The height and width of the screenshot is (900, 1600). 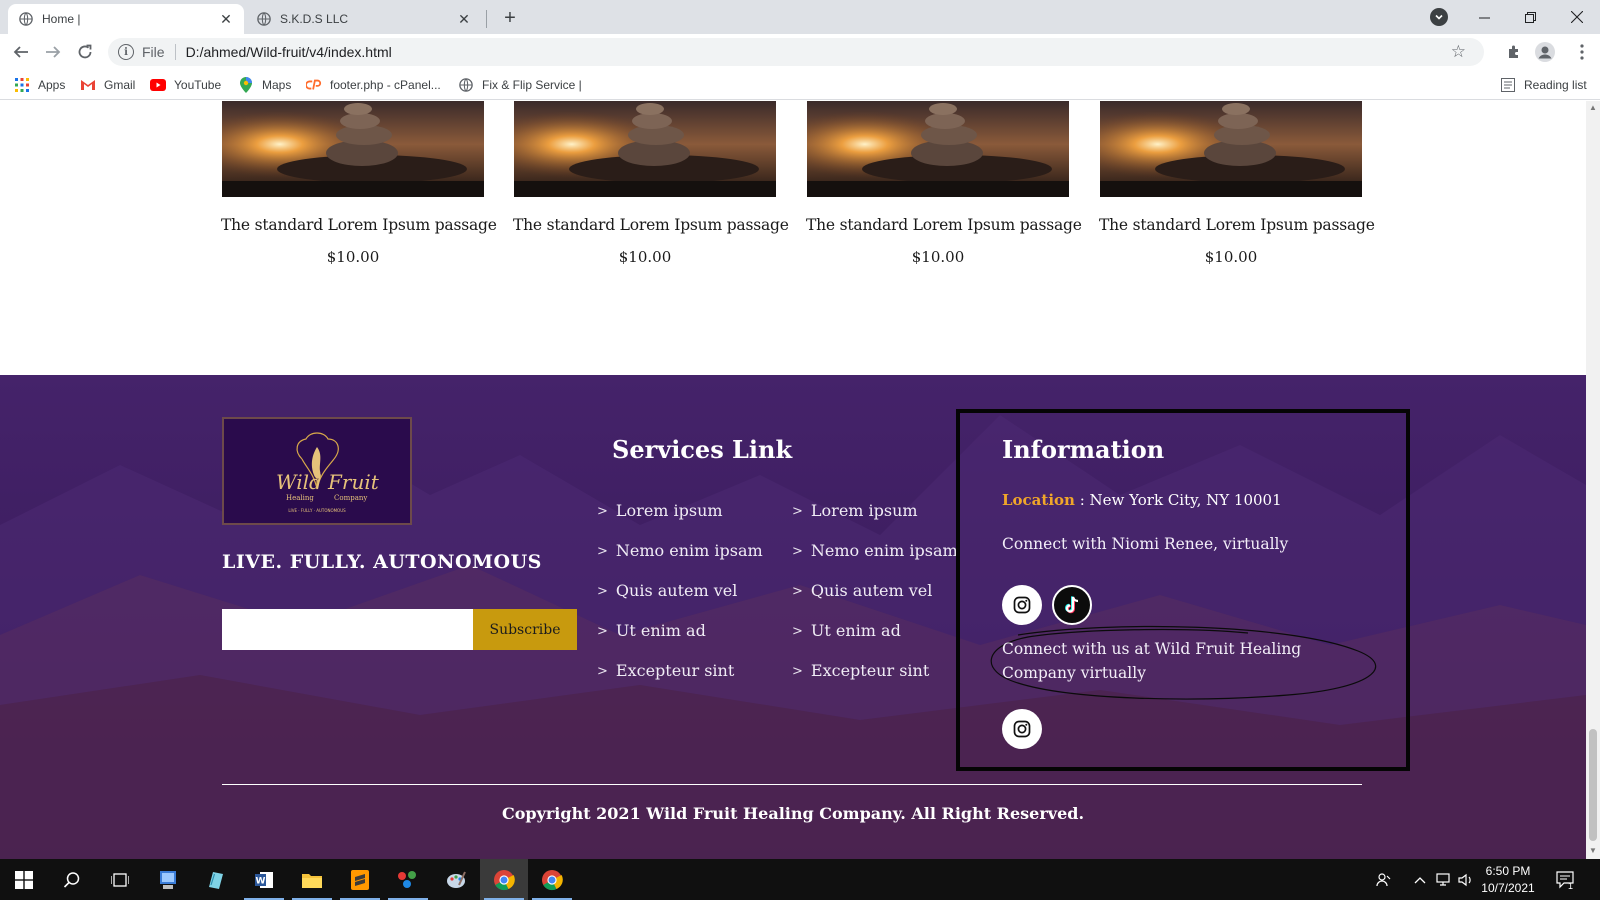 I want to click on network-icon, so click(x=1445, y=879).